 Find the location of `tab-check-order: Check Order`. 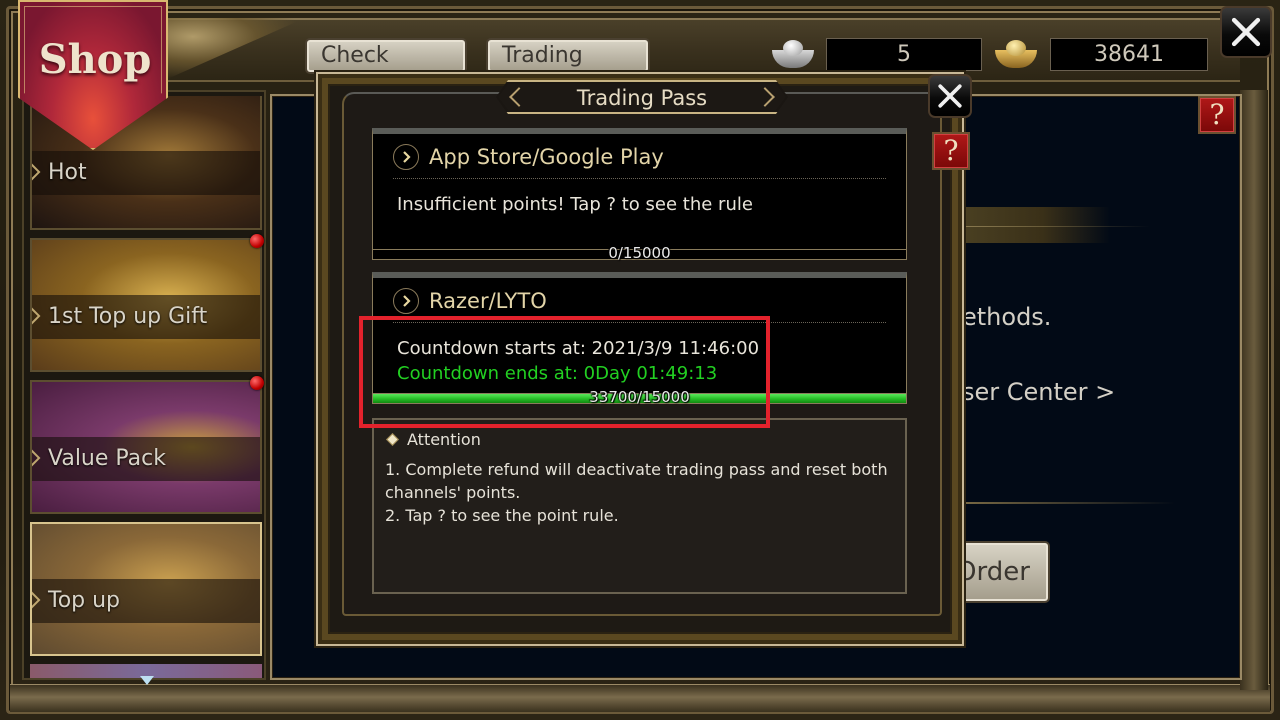

tab-check-order: Check Order is located at coordinates (386, 69).